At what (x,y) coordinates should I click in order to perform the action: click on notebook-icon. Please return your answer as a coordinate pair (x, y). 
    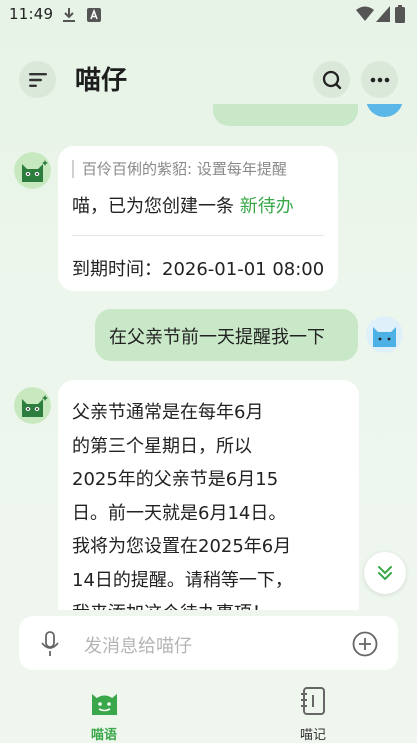
    Looking at the image, I should click on (313, 701).